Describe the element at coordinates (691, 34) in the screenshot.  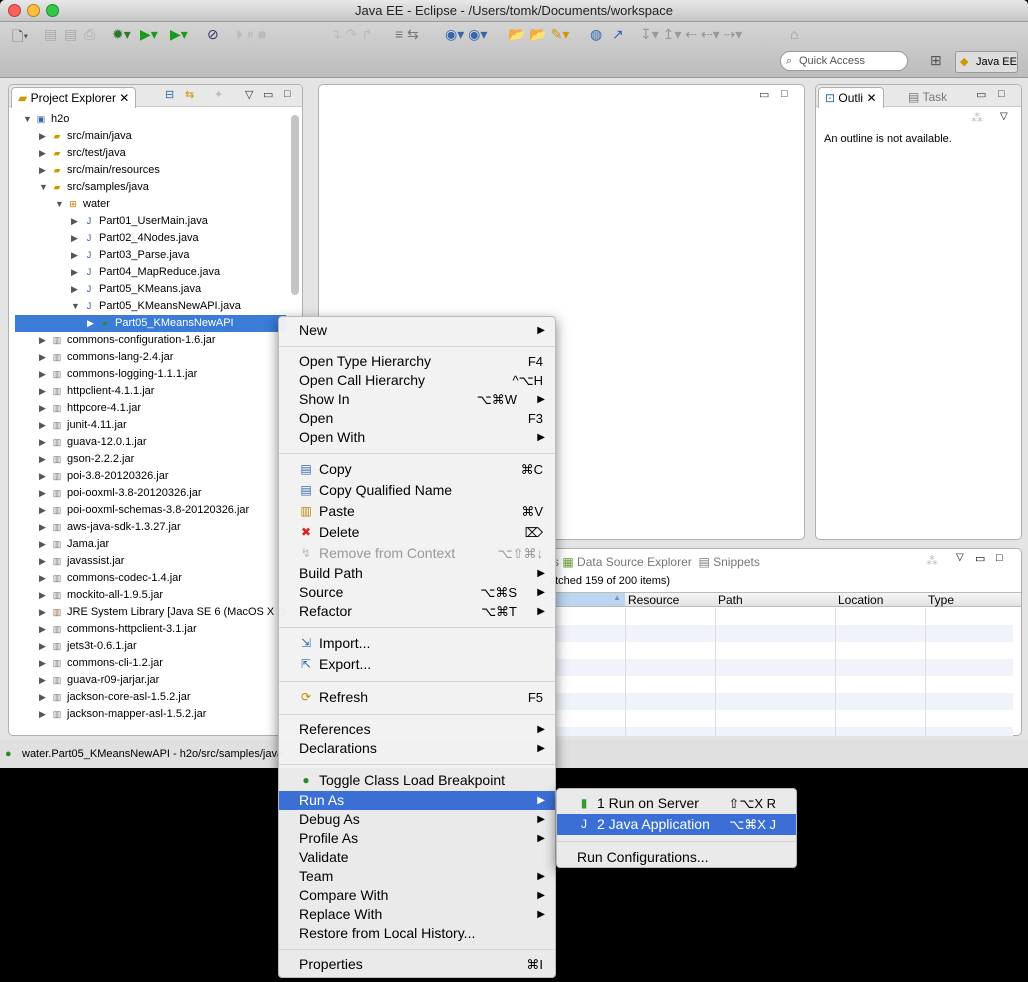
I see `navigation-icons: ↧▾ ↥▾ ⇠ ⇠▾ ⇢▾` at that location.